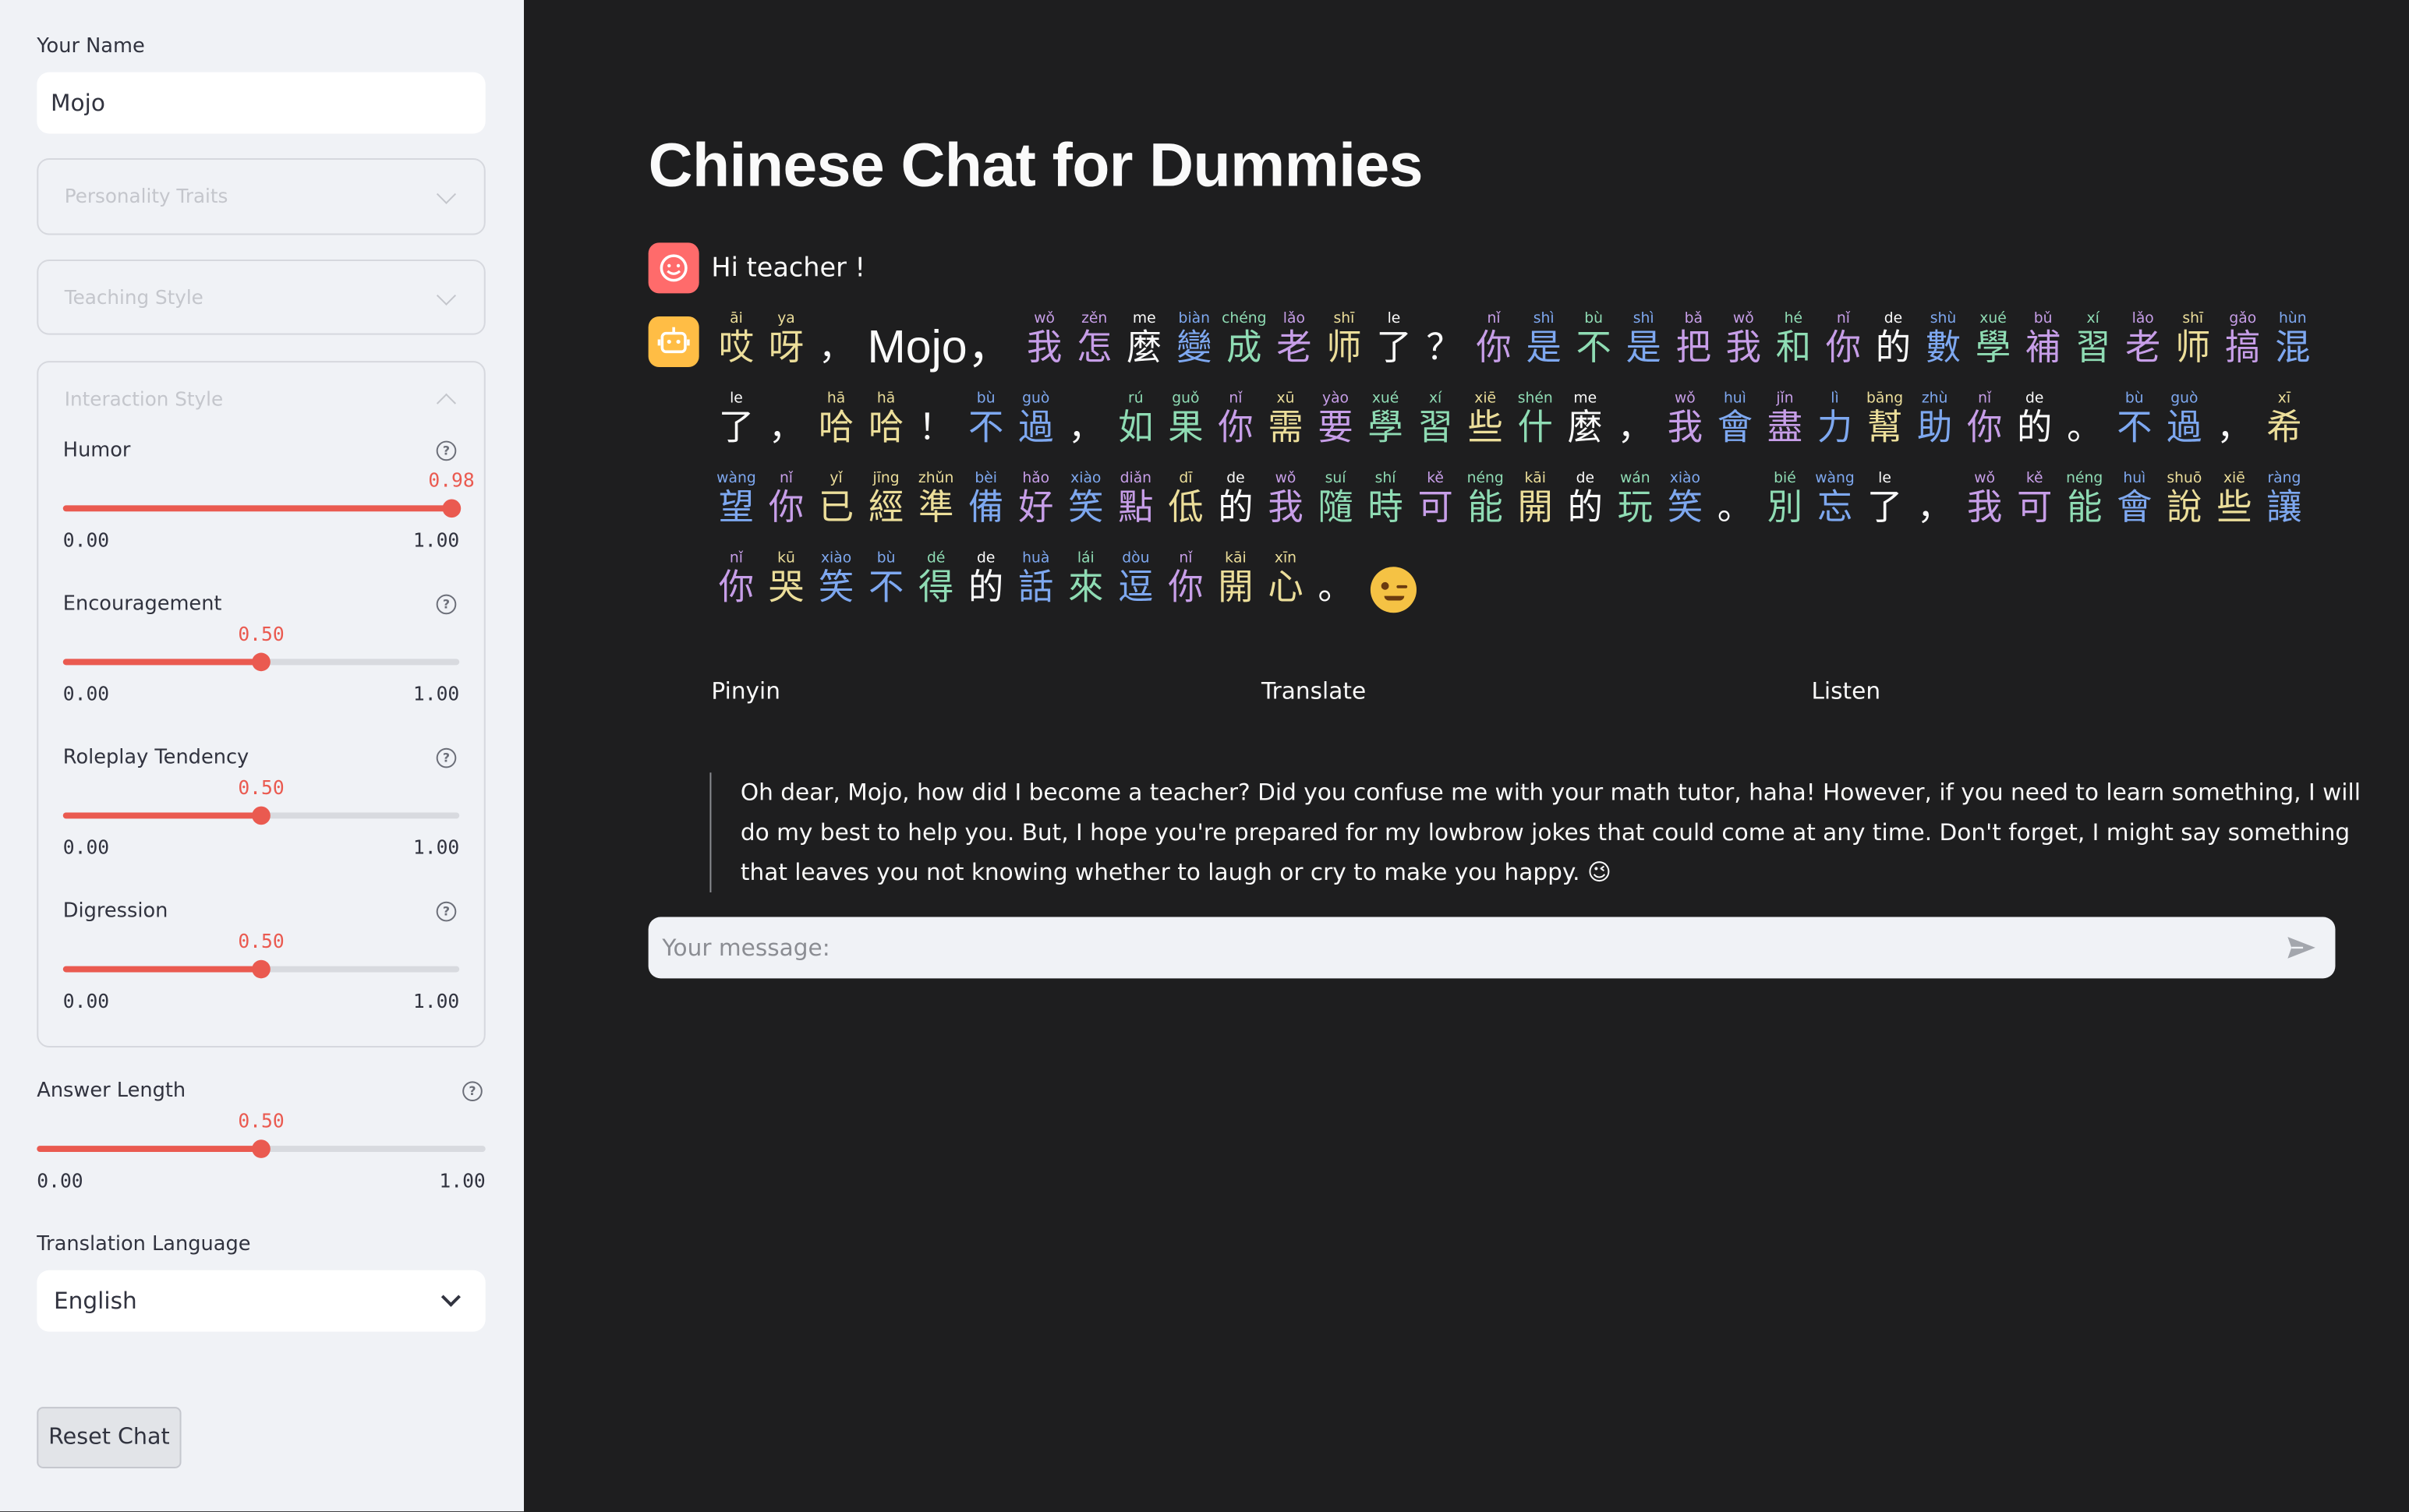 The height and width of the screenshot is (1512, 2409). Describe the element at coordinates (1994, 340) in the screenshot. I see `hanzi-char: xué 學` at that location.